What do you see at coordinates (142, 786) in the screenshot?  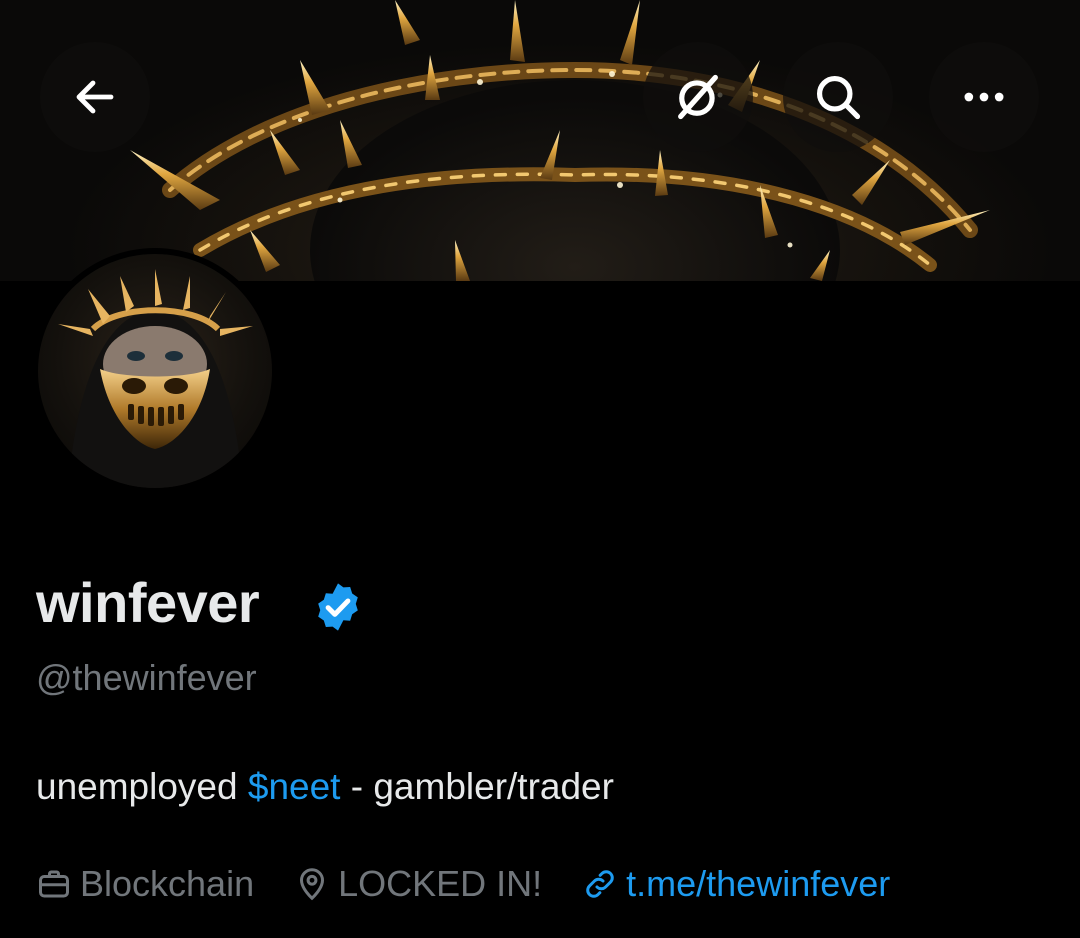 I see `bio-text-start: unemployed` at bounding box center [142, 786].